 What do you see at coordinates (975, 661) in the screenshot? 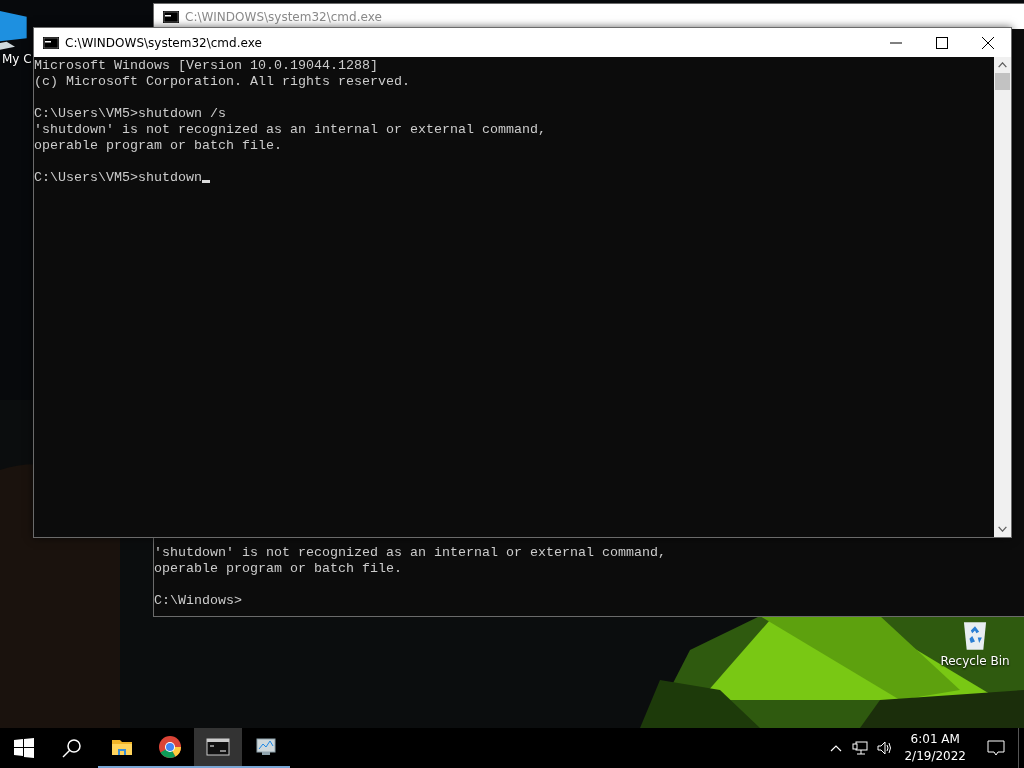
I see `icon-label: Recycle Bin` at bounding box center [975, 661].